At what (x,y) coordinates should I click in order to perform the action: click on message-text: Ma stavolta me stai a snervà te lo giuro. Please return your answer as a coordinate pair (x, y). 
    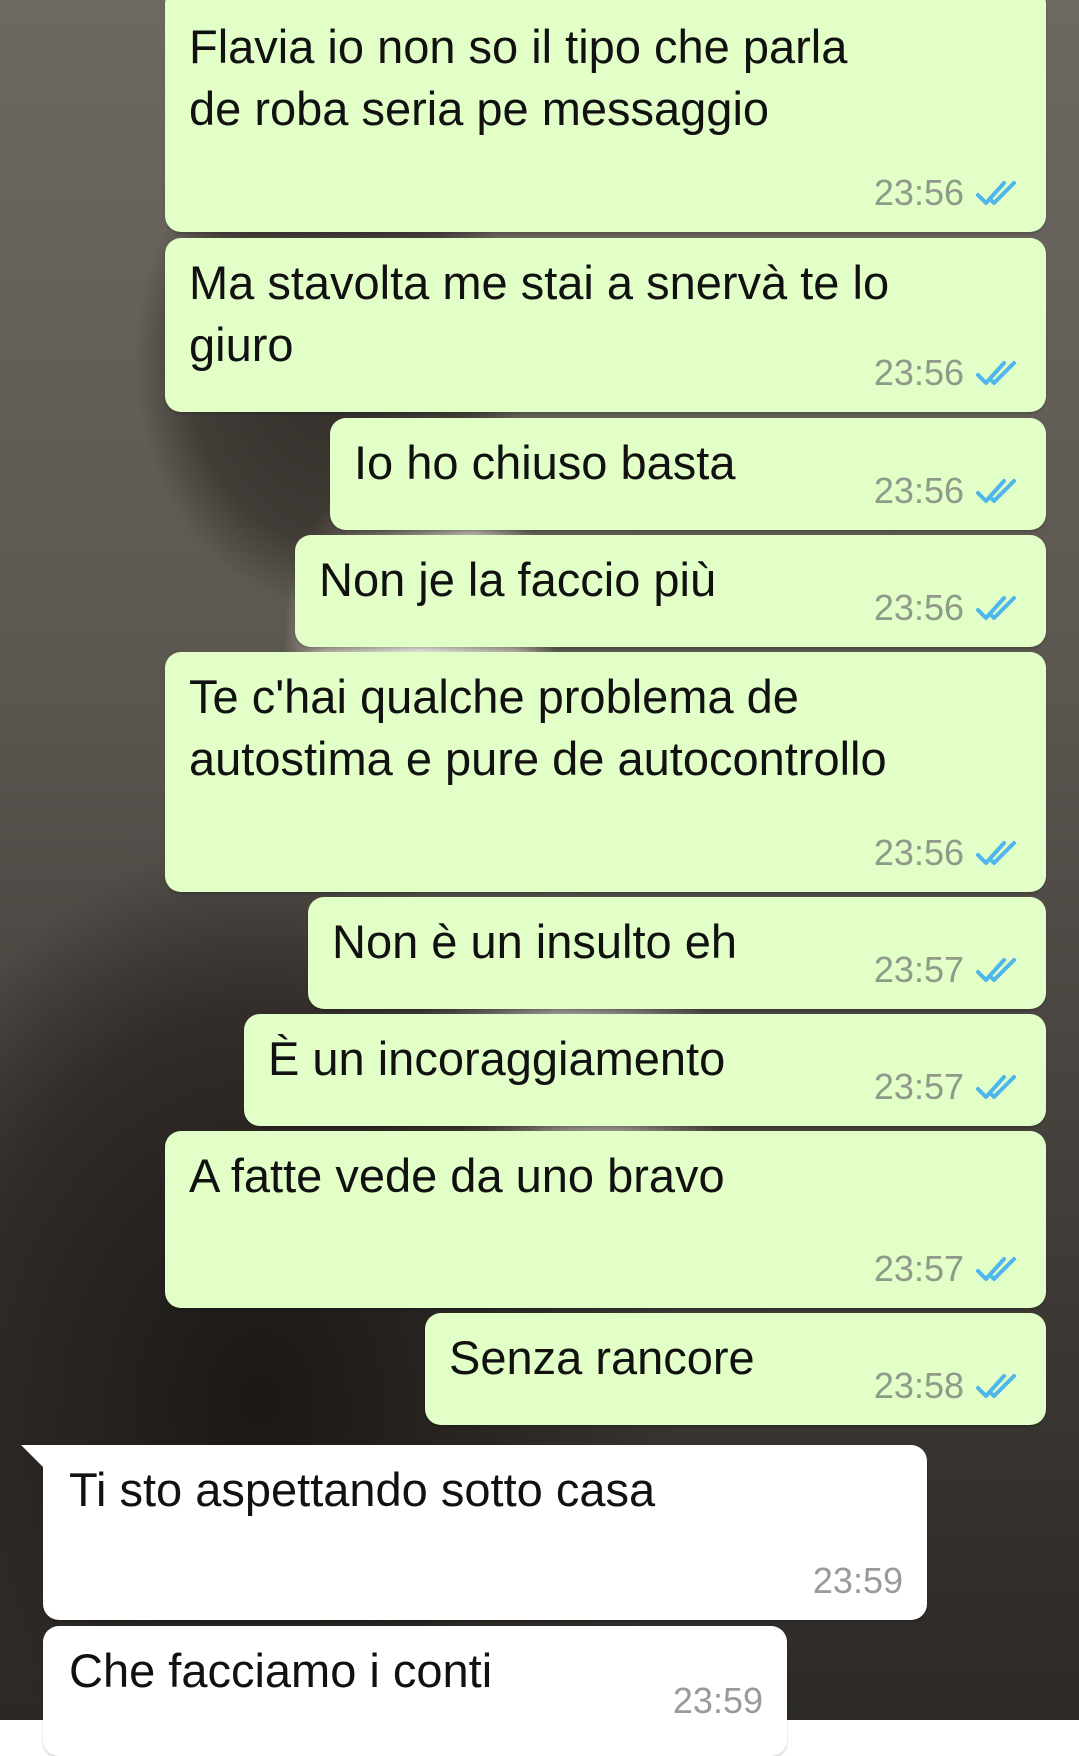
    Looking at the image, I should click on (539, 313).